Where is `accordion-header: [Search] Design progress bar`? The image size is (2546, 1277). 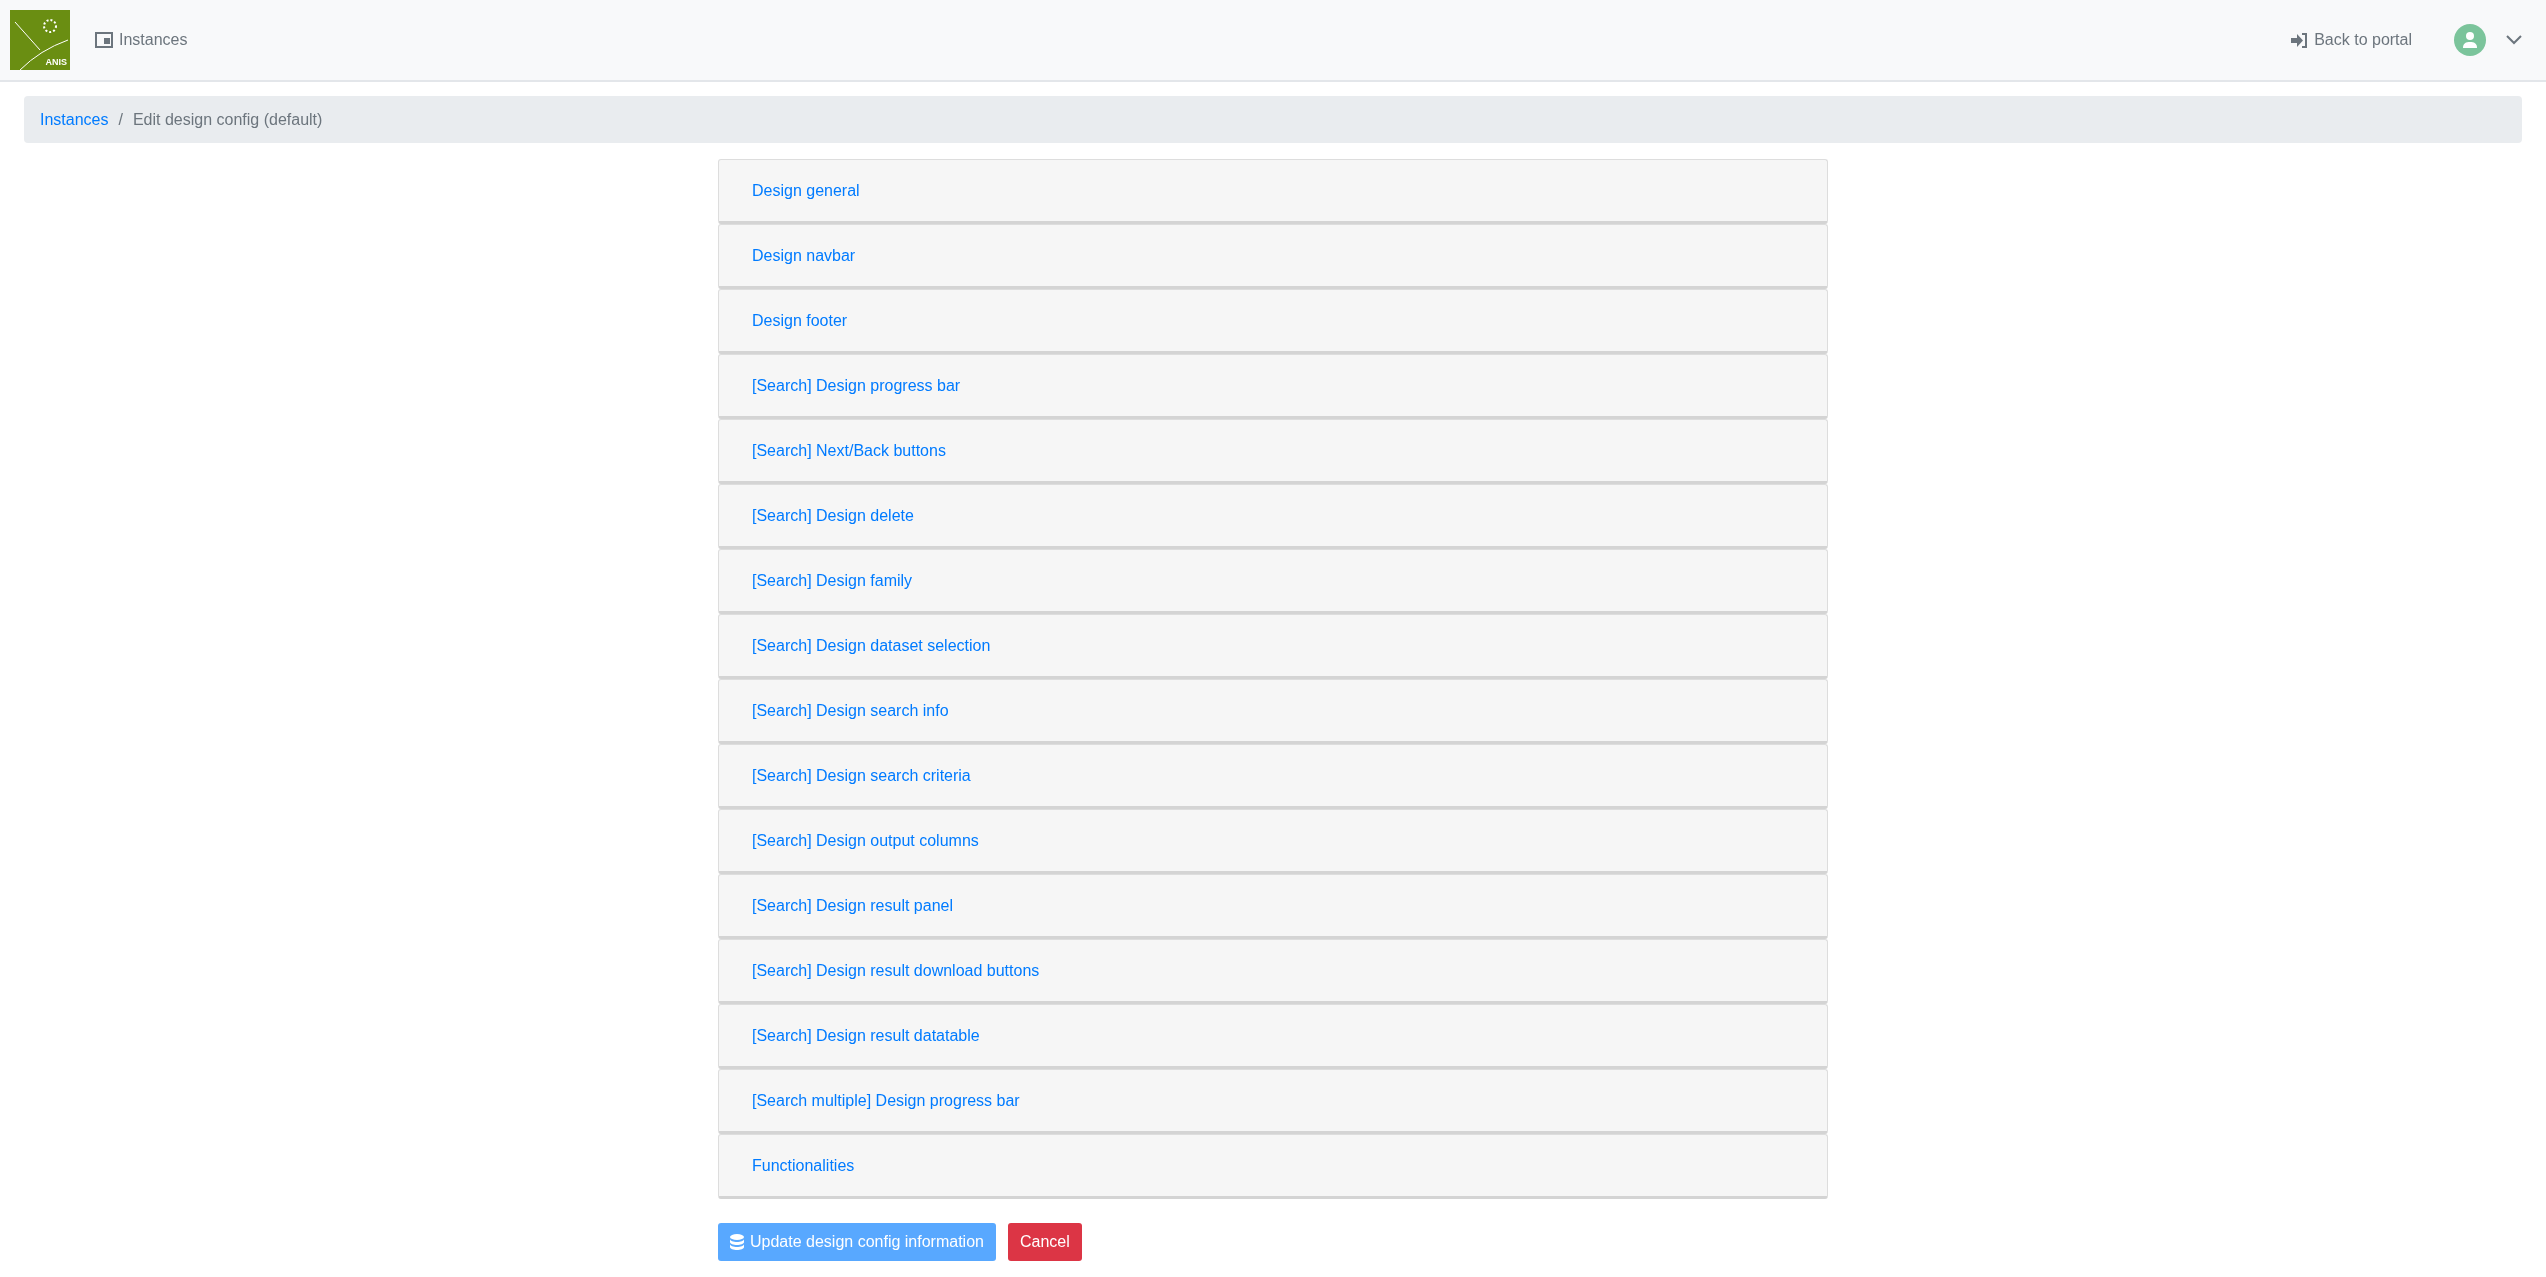
accordion-header: [Search] Design progress bar is located at coordinates (1273, 386).